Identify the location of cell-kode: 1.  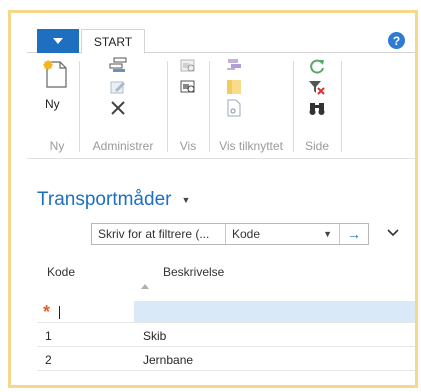
(48, 335).